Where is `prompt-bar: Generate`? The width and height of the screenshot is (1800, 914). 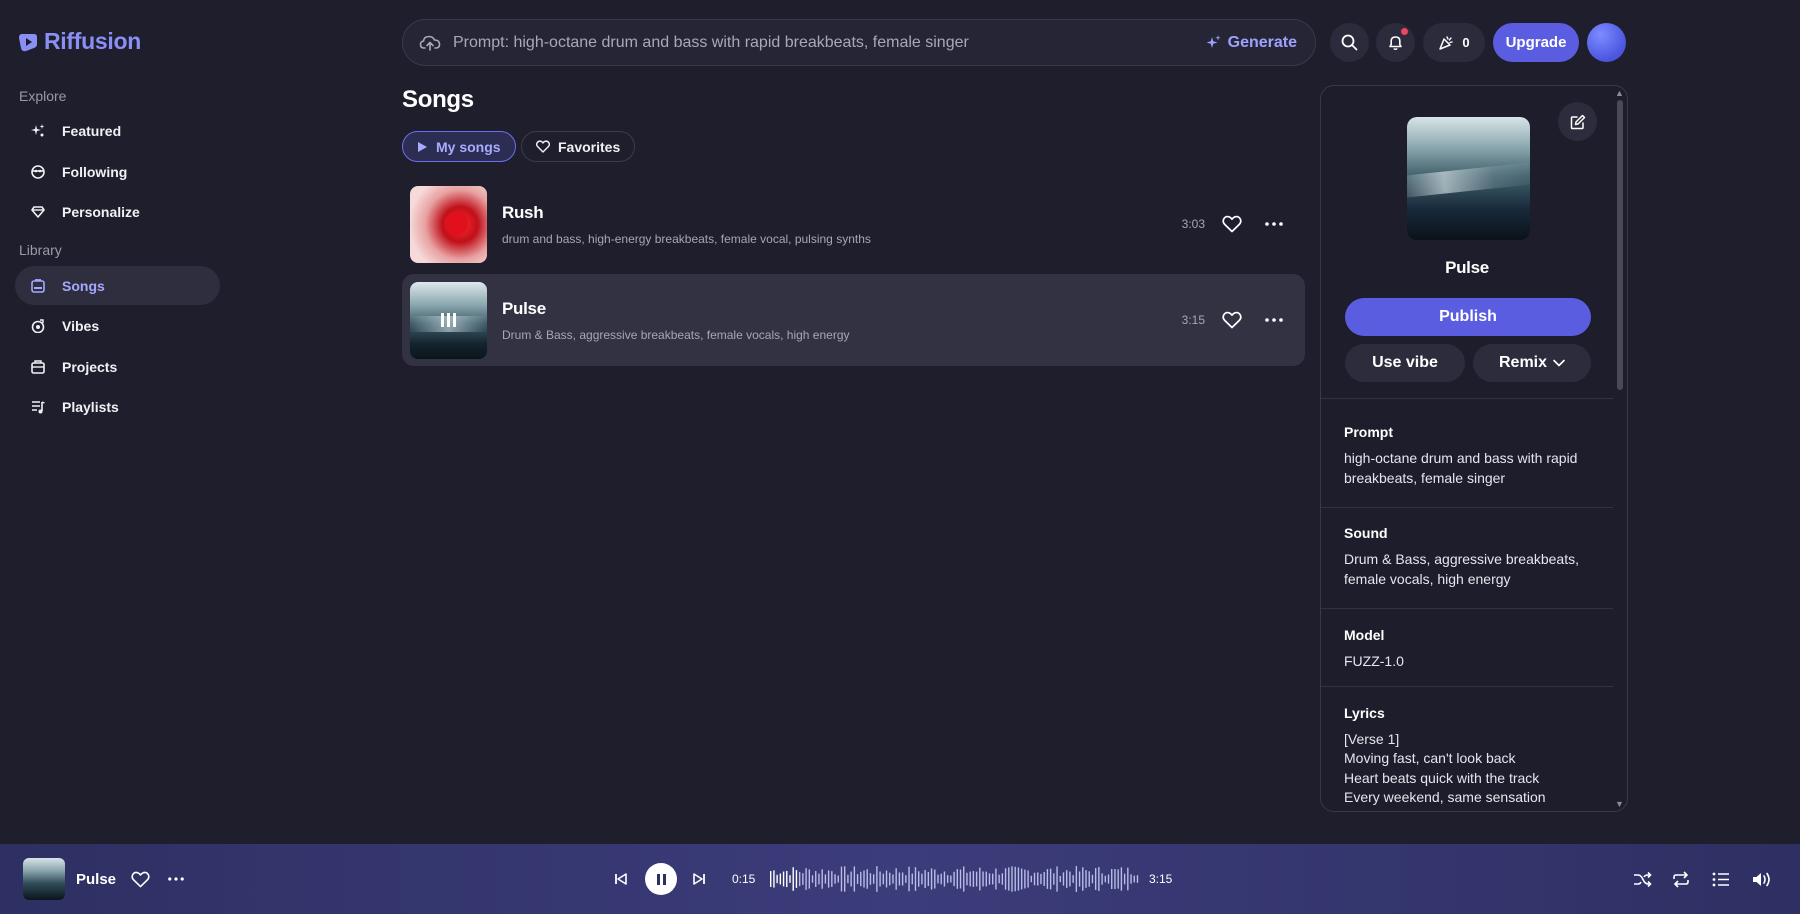
prompt-bar: Generate is located at coordinates (859, 42).